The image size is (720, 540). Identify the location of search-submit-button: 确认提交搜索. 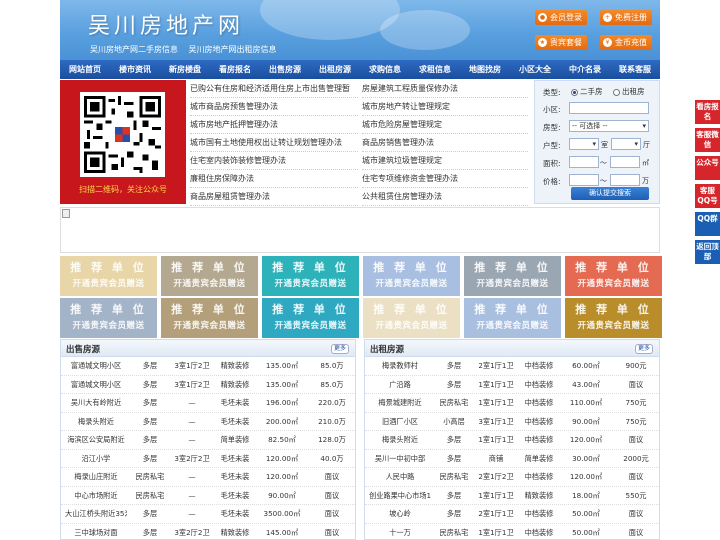
(610, 193).